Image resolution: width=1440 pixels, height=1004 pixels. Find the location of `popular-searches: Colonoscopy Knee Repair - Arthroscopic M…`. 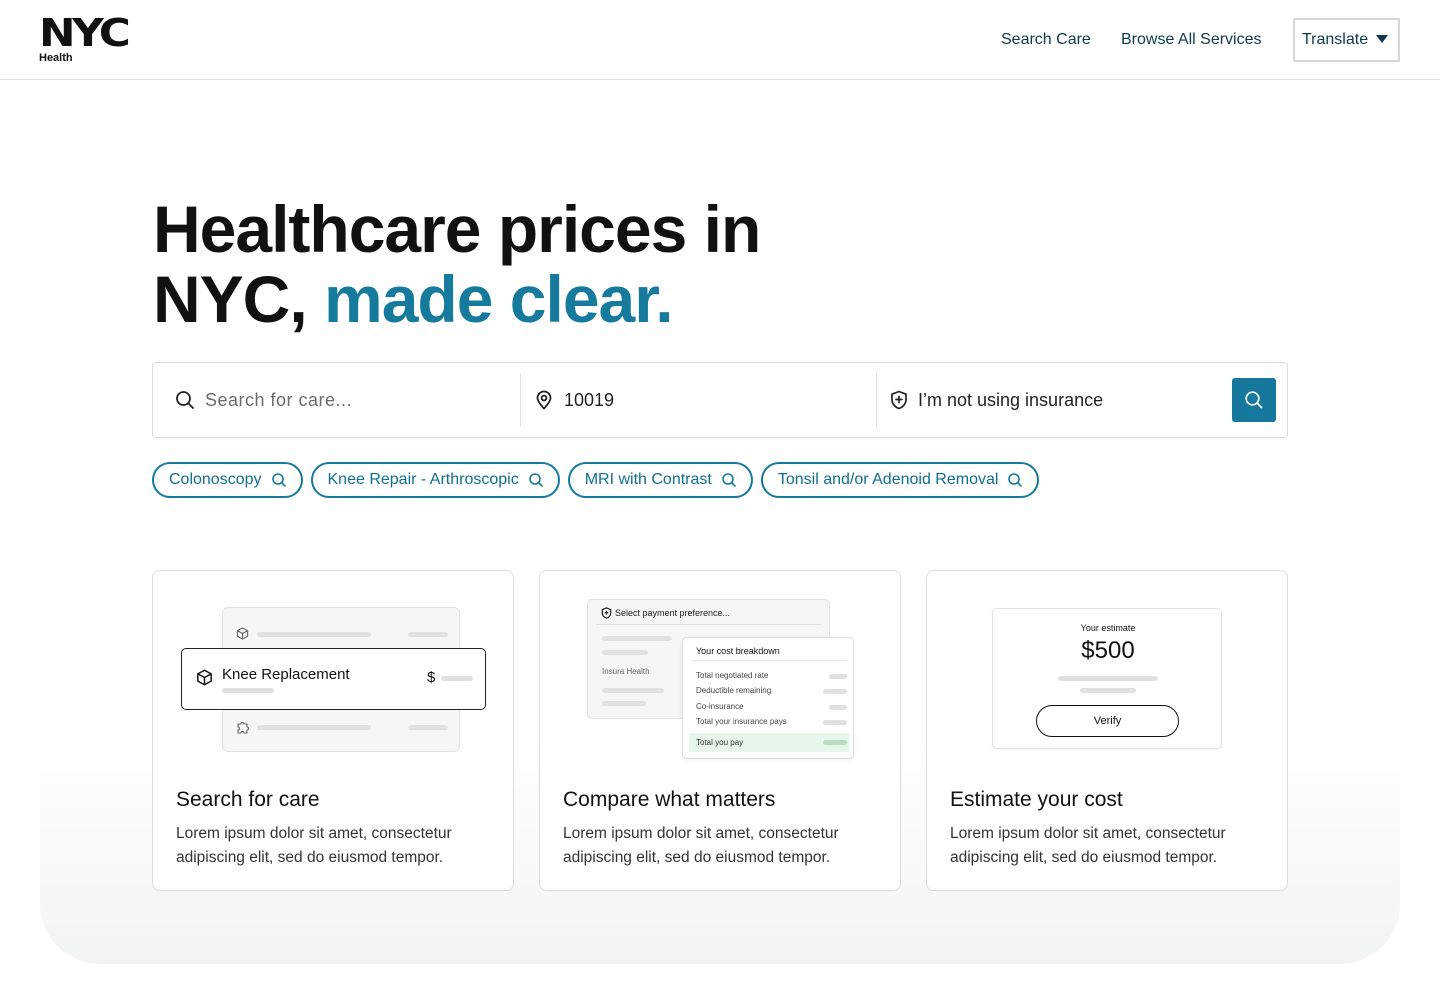

popular-searches: Colonoscopy Knee Repair - Arthroscopic M… is located at coordinates (596, 480).